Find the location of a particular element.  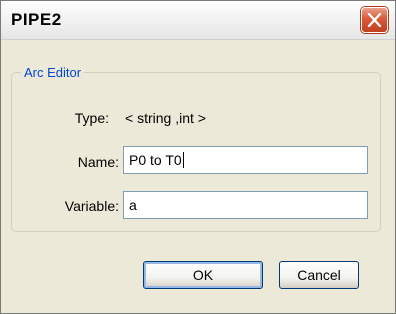

ok-button: OK is located at coordinates (203, 275).